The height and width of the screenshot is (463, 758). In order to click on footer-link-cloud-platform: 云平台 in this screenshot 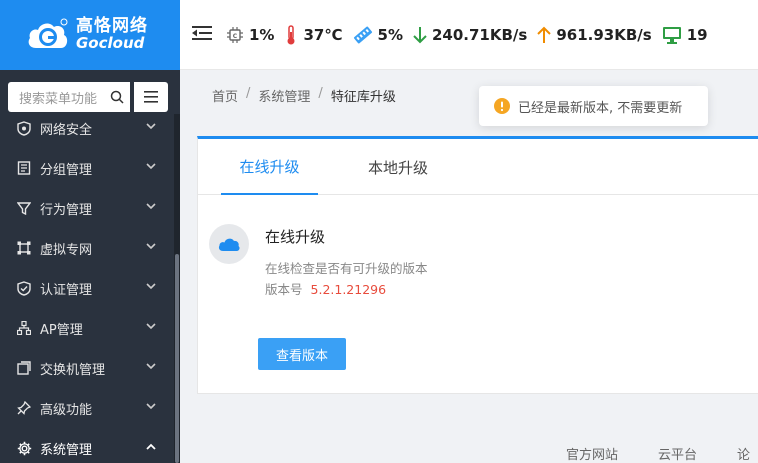, I will do `click(677, 453)`.